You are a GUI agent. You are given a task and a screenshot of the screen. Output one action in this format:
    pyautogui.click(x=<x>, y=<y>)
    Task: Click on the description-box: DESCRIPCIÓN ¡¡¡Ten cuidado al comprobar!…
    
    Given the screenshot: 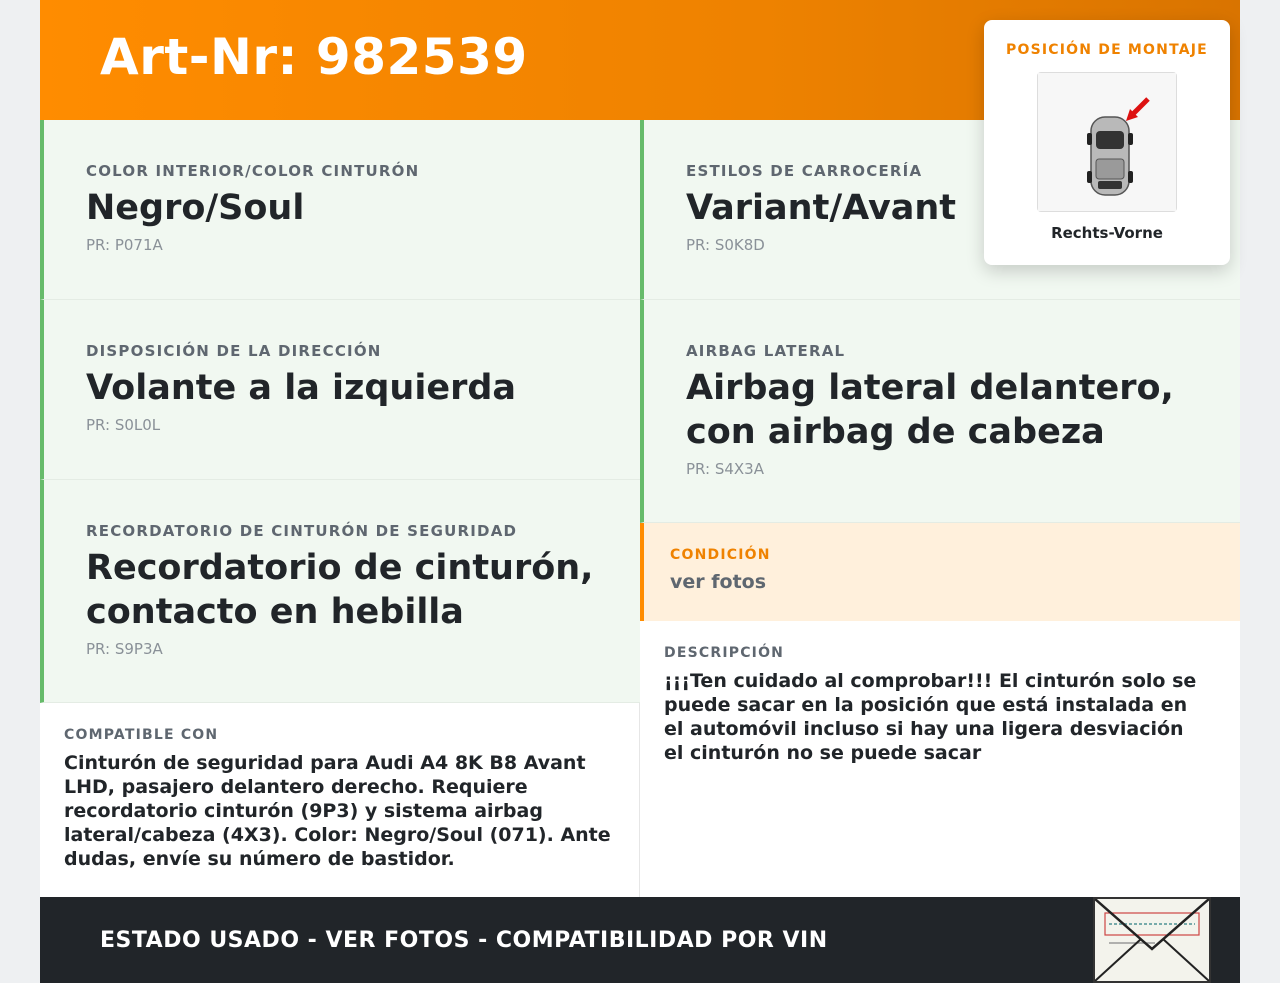 What is the action you would take?
    pyautogui.click(x=940, y=759)
    